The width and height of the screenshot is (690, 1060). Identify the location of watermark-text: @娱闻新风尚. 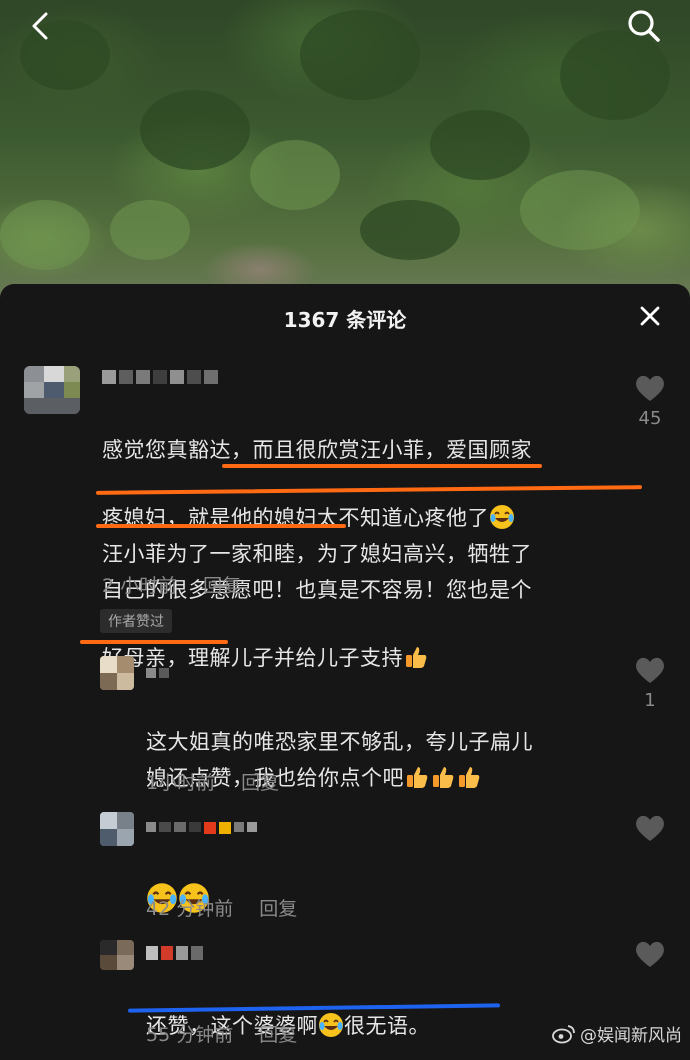
(631, 1036).